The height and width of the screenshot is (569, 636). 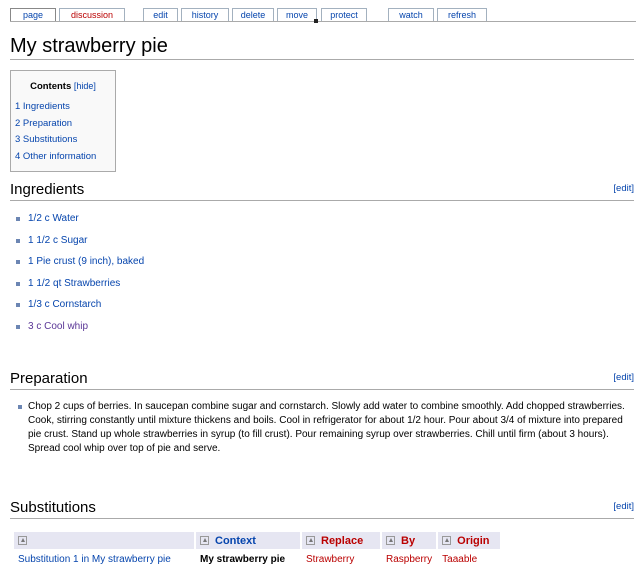 I want to click on ingredient-sugar: 1 1/2 c Sugar, so click(x=79, y=245).